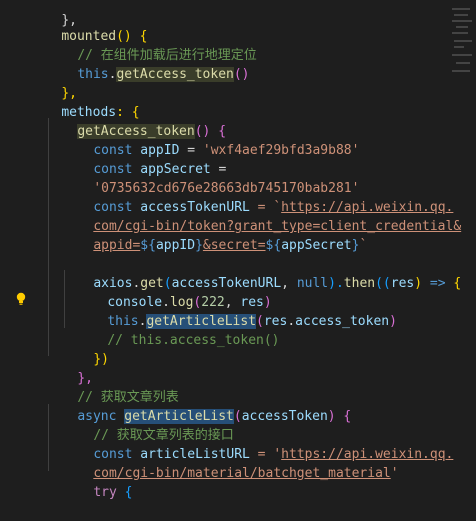 This screenshot has height=521, width=476. What do you see at coordinates (100, 112) in the screenshot?
I see `code-line: methods: {` at bounding box center [100, 112].